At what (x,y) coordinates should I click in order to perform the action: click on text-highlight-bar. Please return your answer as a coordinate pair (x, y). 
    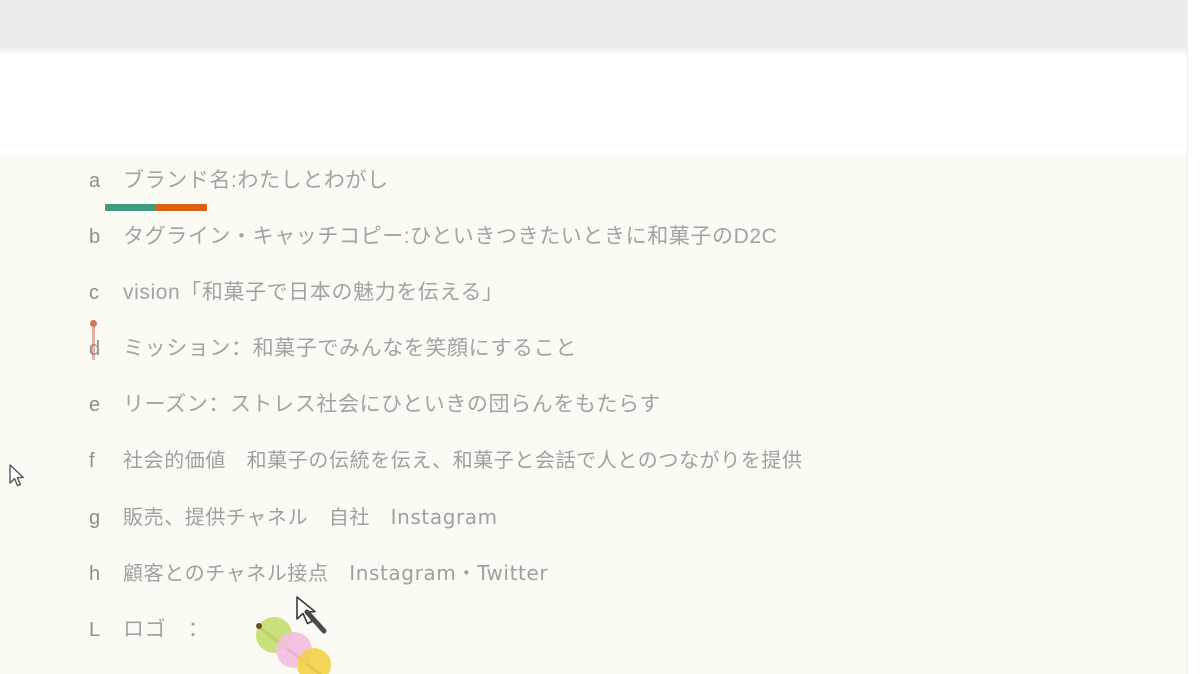
    Looking at the image, I should click on (156, 207).